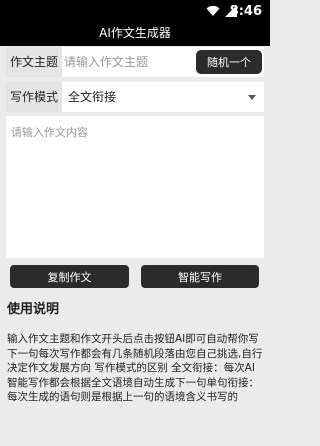 Image resolution: width=320 pixels, height=446 pixels. I want to click on topic-row: 作文主题 随机一个, so click(135, 62).